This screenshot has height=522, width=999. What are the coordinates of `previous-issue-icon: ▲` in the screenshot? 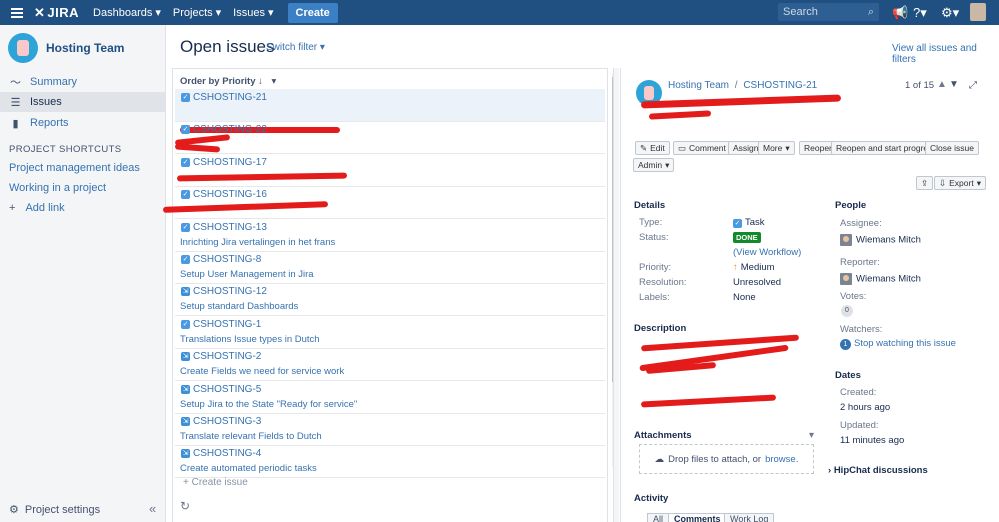 It's located at (942, 84).